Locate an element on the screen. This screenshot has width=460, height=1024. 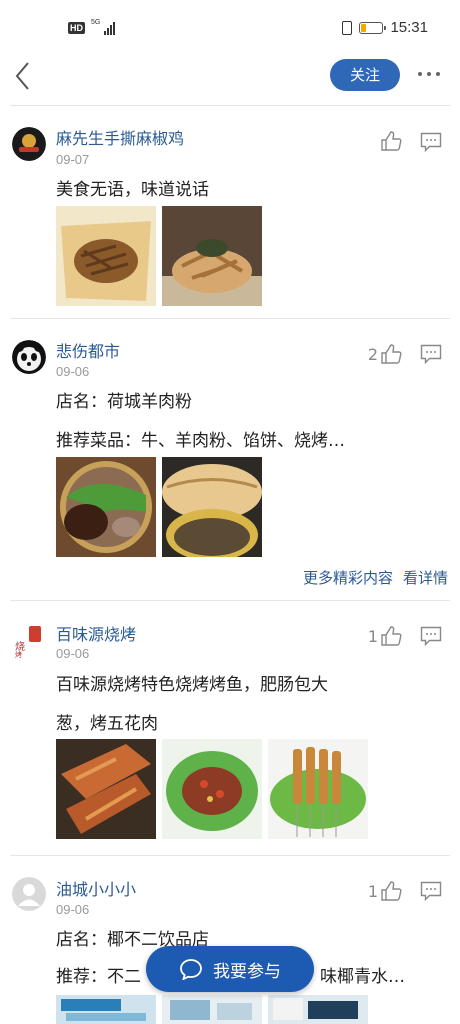
more-dots-icon is located at coordinates (429, 74).